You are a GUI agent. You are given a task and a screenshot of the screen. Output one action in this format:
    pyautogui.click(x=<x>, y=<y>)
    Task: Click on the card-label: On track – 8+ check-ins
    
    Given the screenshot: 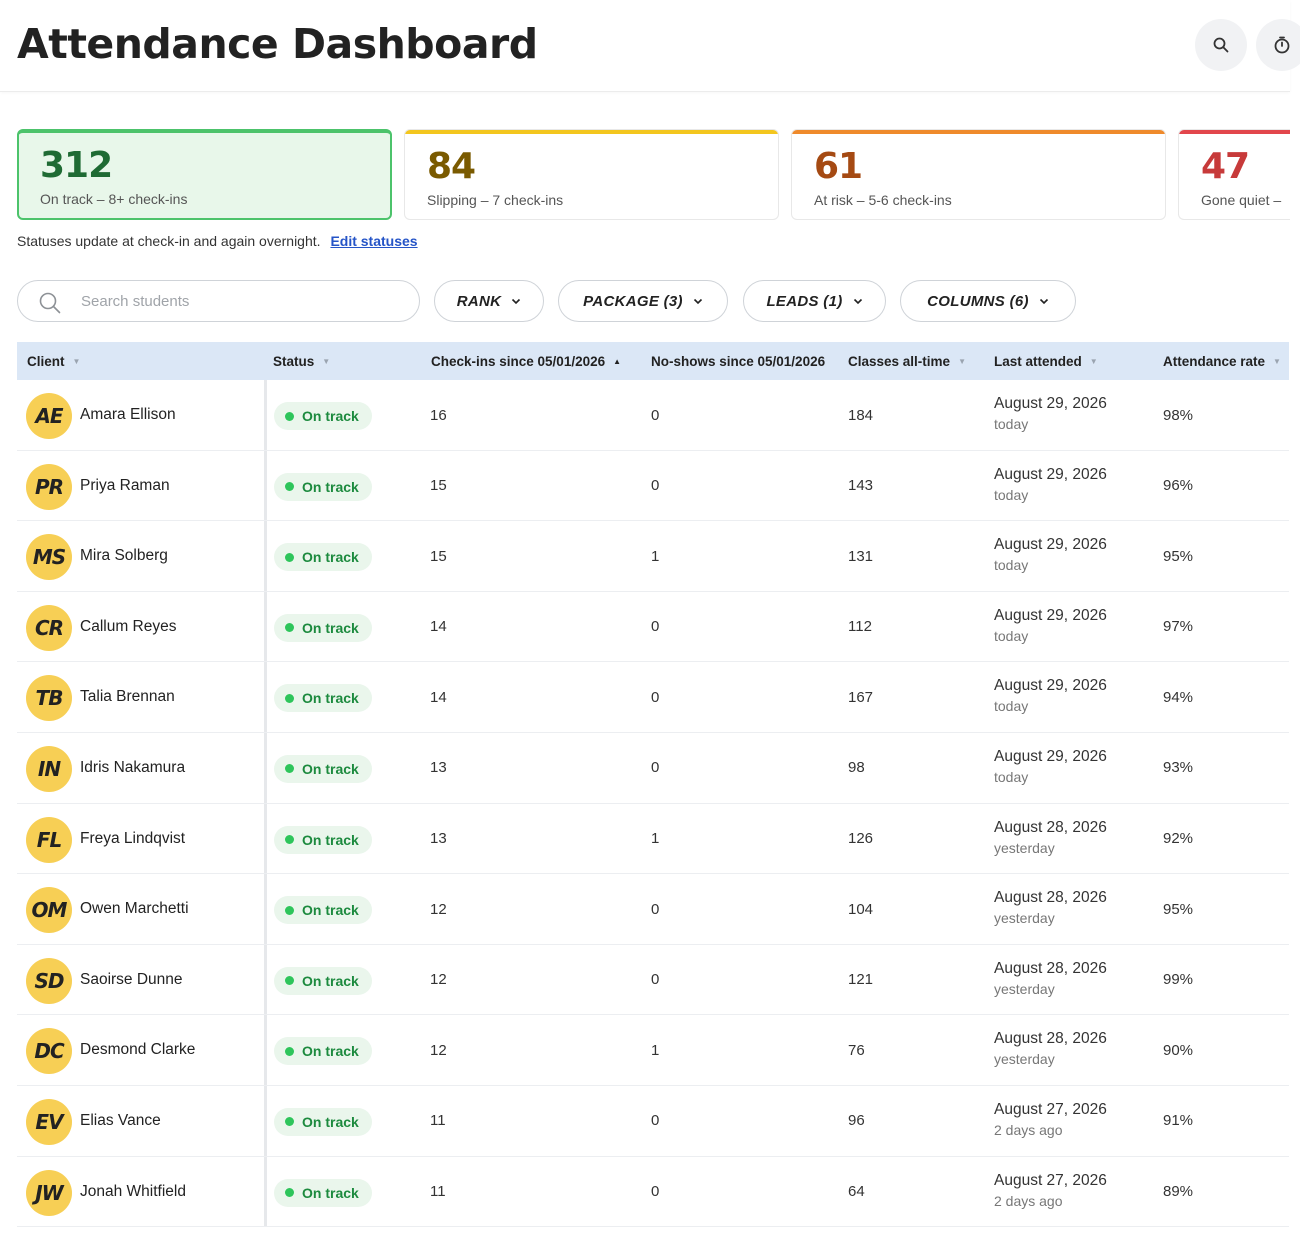 What is the action you would take?
    pyautogui.click(x=114, y=199)
    